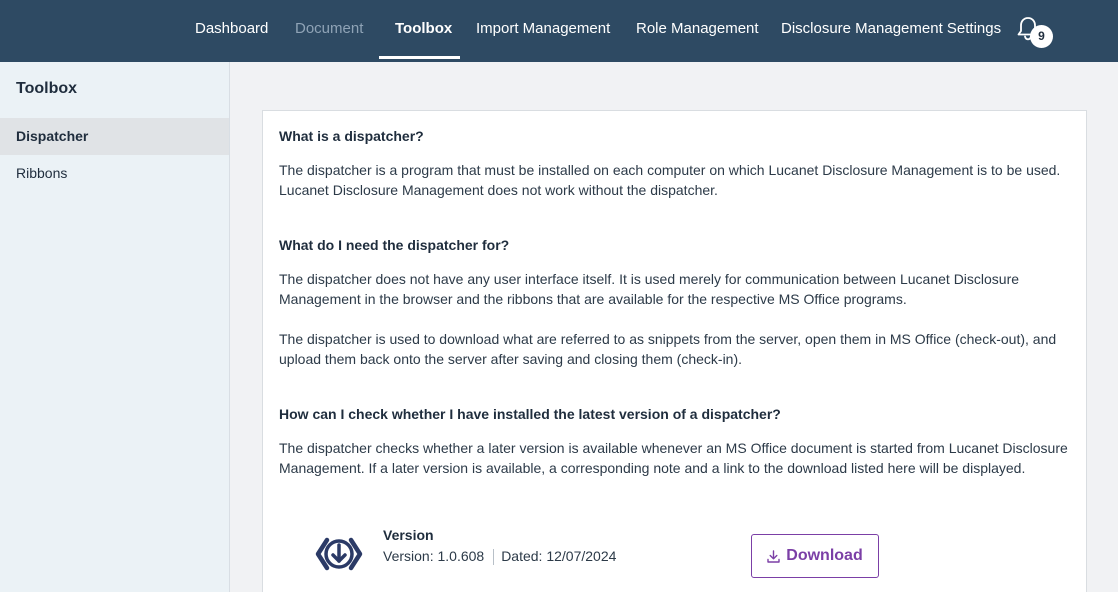 This screenshot has height=592, width=1118. I want to click on version-info: Version: 1.0.608 Dated: 12/07/2024, so click(500, 557).